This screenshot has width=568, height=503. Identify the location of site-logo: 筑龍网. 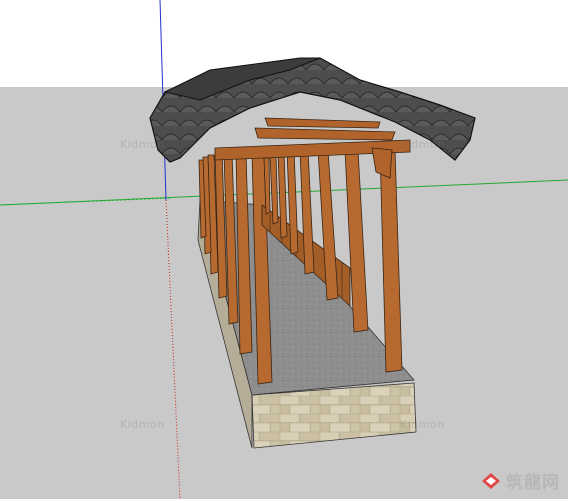
(520, 480).